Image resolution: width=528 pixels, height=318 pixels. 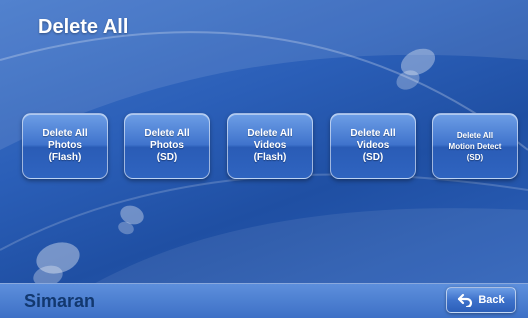 I want to click on return-arrow-icon, so click(x=465, y=300).